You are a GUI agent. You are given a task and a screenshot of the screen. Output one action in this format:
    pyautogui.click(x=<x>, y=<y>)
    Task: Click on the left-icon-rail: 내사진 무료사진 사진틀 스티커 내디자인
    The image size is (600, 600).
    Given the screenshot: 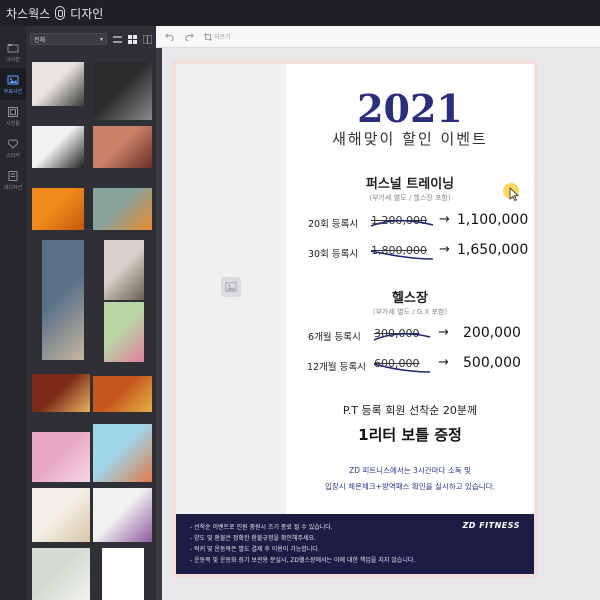 What is the action you would take?
    pyautogui.click(x=13, y=313)
    